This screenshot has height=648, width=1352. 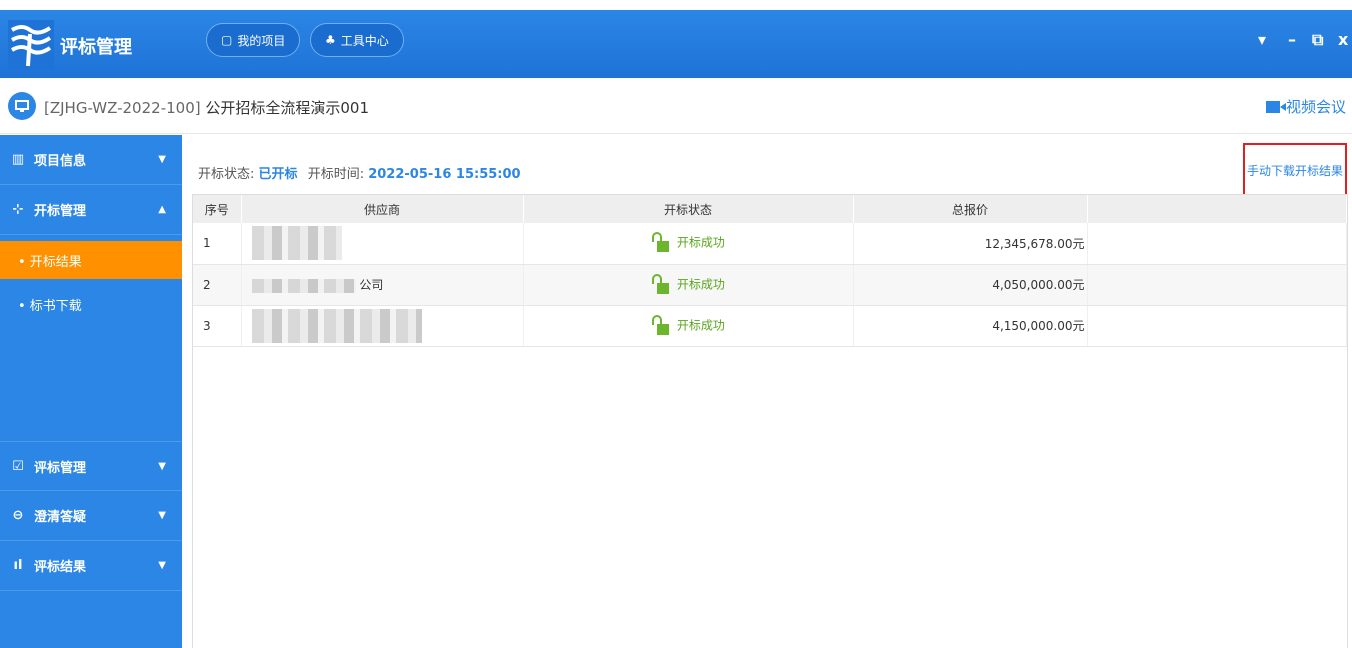 I want to click on video-meeting-label: 视频会议, so click(x=1316, y=107).